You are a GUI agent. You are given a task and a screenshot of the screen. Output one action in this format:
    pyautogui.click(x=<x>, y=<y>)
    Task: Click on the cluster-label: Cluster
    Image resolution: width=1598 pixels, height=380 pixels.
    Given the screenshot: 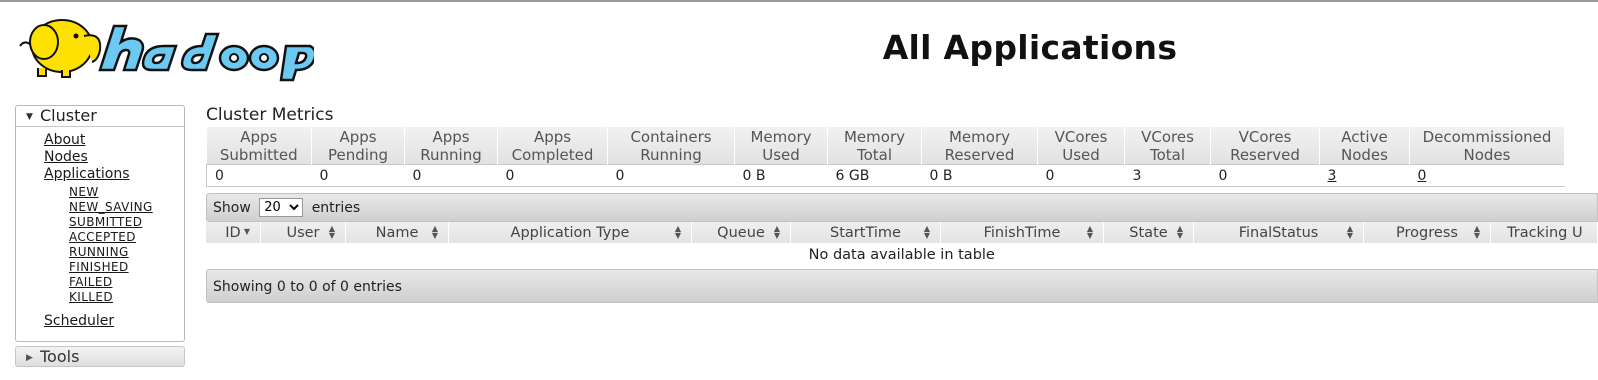 What is the action you would take?
    pyautogui.click(x=68, y=115)
    